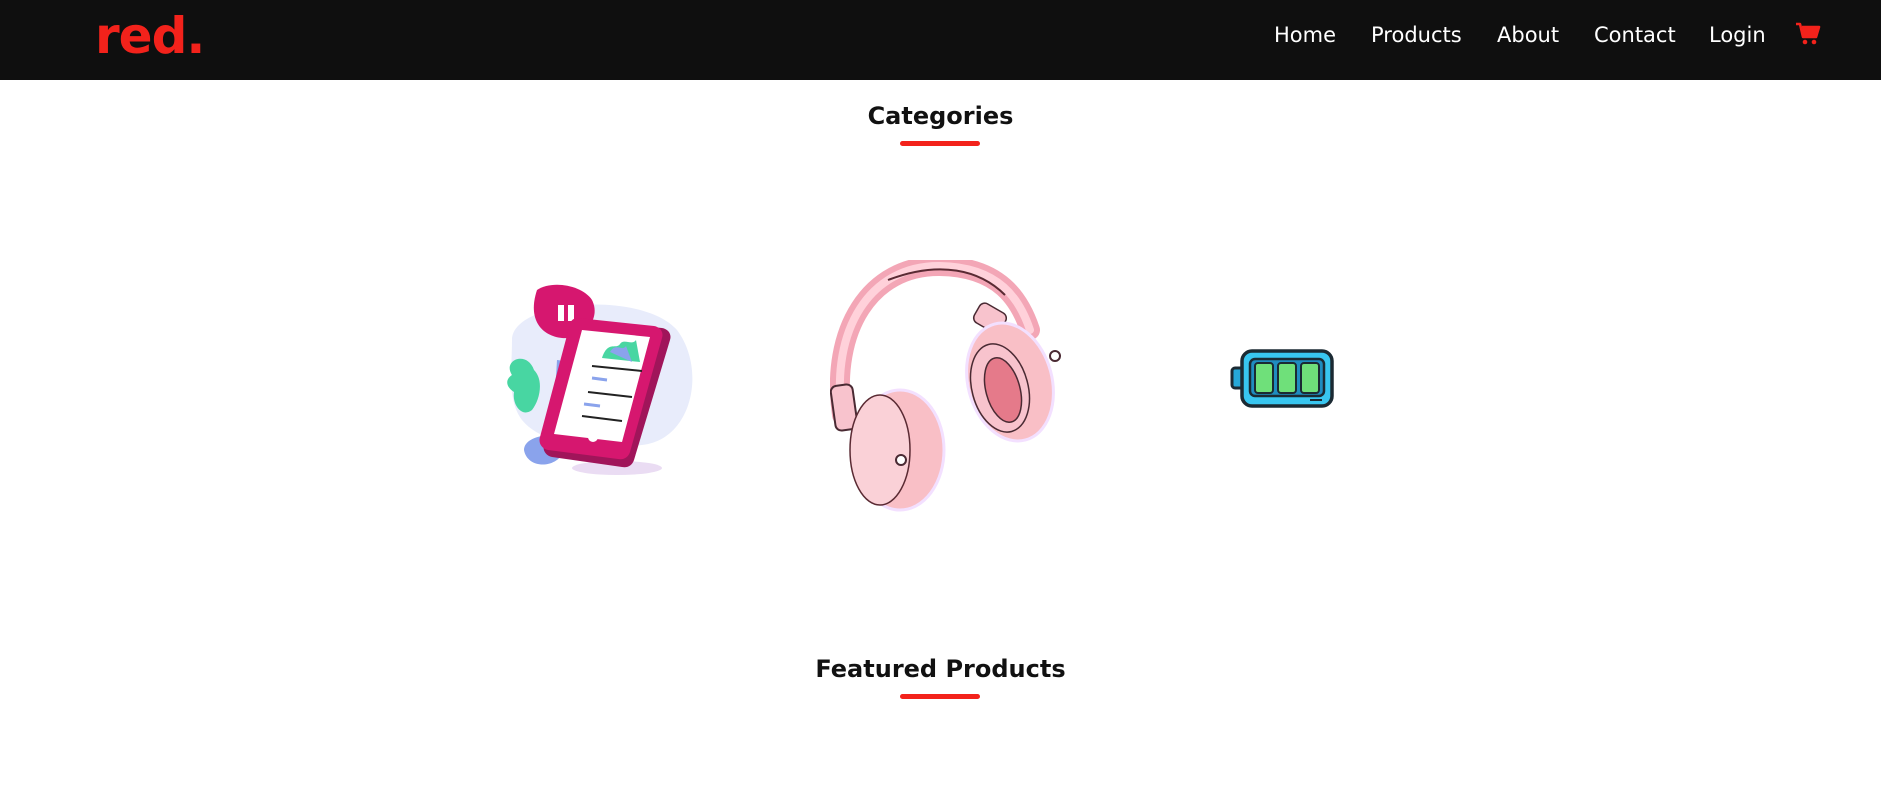 The image size is (1881, 789). Describe the element at coordinates (945, 383) in the screenshot. I see `headphones-illustration-icon` at that location.